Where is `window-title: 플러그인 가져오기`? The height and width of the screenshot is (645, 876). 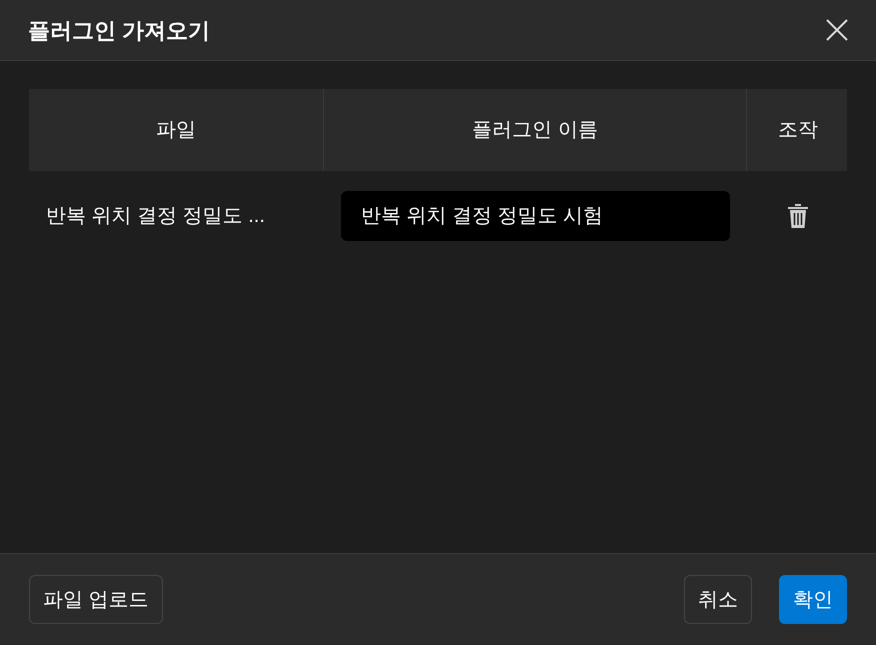 window-title: 플러그인 가져오기 is located at coordinates (119, 30).